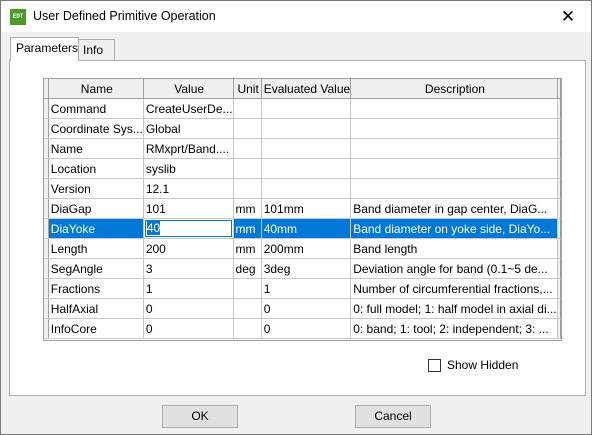  Describe the element at coordinates (96, 248) in the screenshot. I see `param-name-cell: Length` at that location.